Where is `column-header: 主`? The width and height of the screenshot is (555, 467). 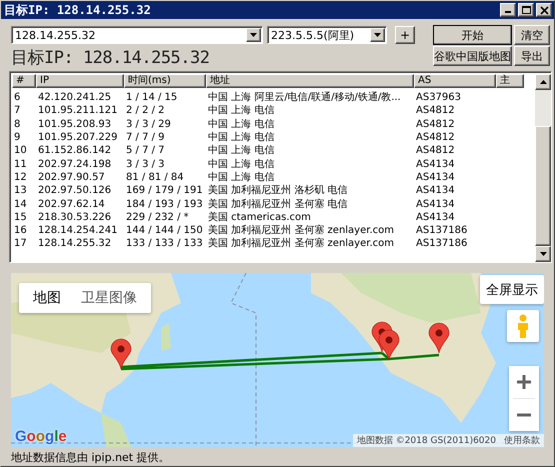 column-header: 主 is located at coordinates (510, 81).